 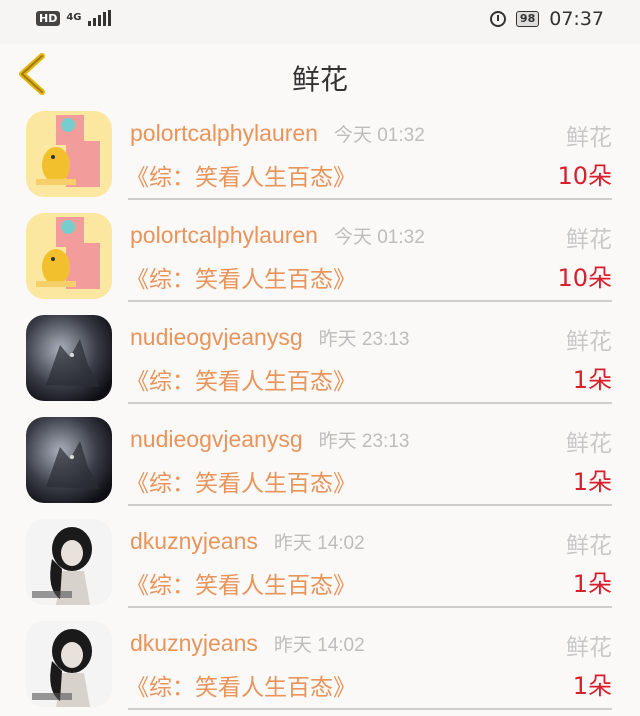 What do you see at coordinates (527, 19) in the screenshot?
I see `battery-icon: 98` at bounding box center [527, 19].